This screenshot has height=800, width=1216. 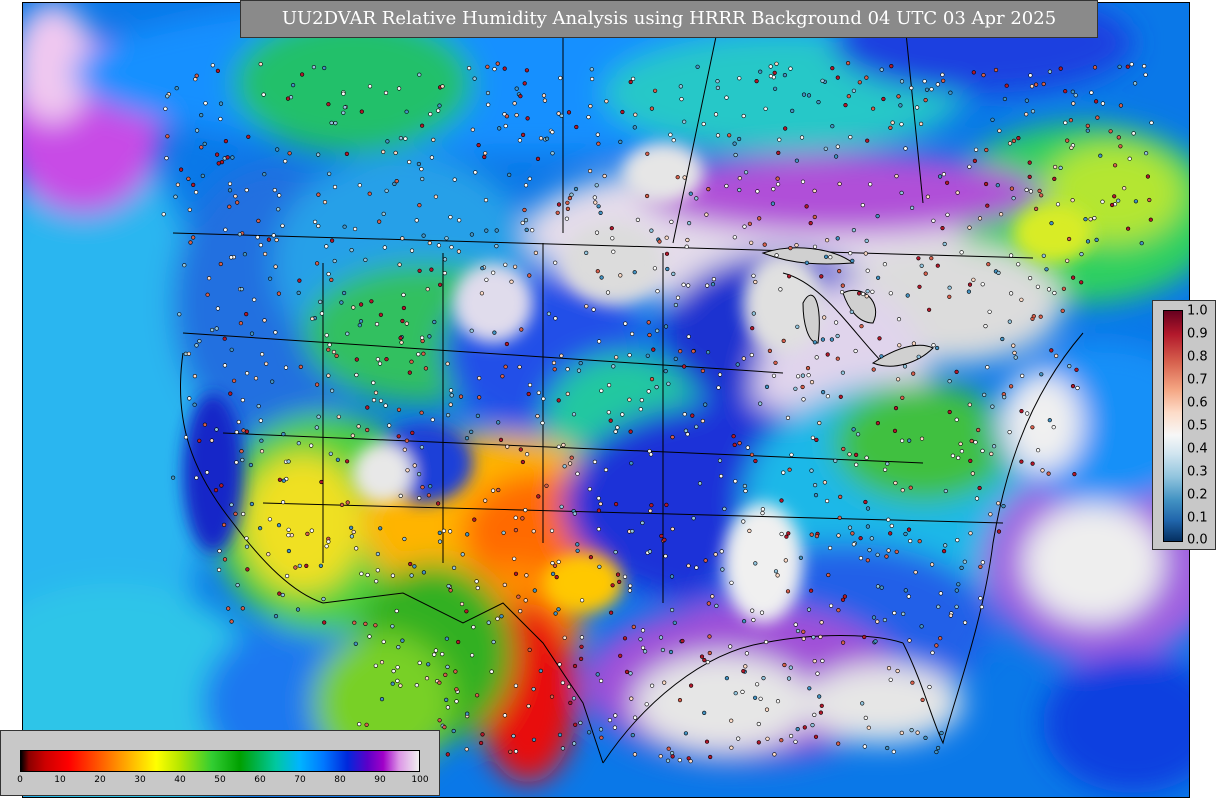 I want to click on obs-colorbar, so click(x=1173, y=426).